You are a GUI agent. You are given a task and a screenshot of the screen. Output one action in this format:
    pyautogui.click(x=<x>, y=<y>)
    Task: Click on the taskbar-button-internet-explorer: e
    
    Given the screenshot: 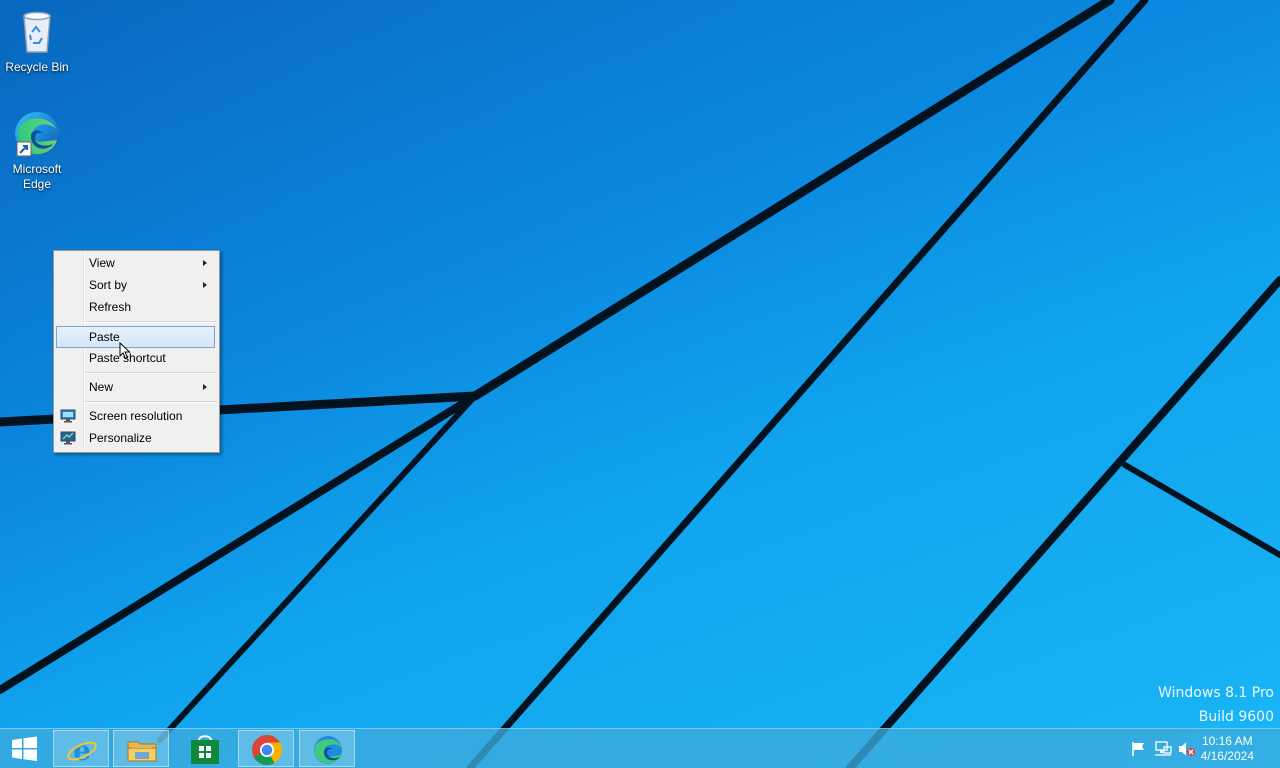 What is the action you would take?
    pyautogui.click(x=81, y=748)
    